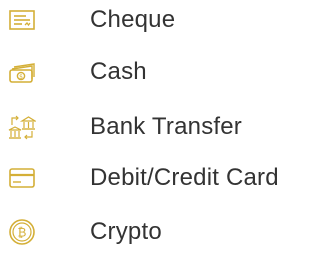 The width and height of the screenshot is (332, 254). I want to click on bitcoin-icon: ₿, so click(22, 232).